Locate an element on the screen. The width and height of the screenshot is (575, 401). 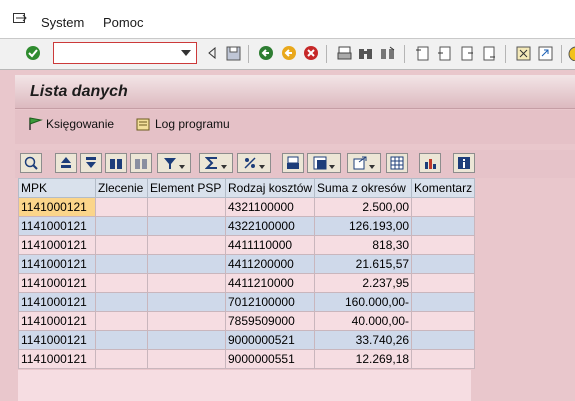
menu-system: System is located at coordinates (62, 22).